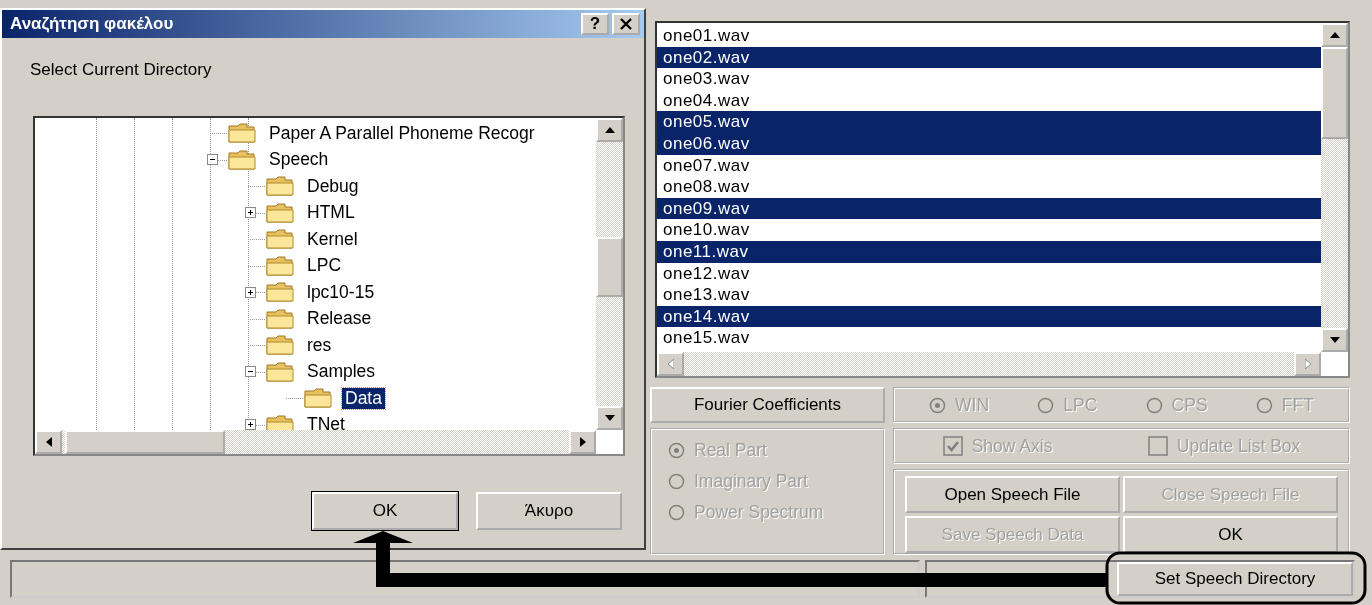 The image size is (1372, 605). Describe the element at coordinates (402, 133) in the screenshot. I see `folder-item: Paper A Parallel Phoneme Recogr` at that location.